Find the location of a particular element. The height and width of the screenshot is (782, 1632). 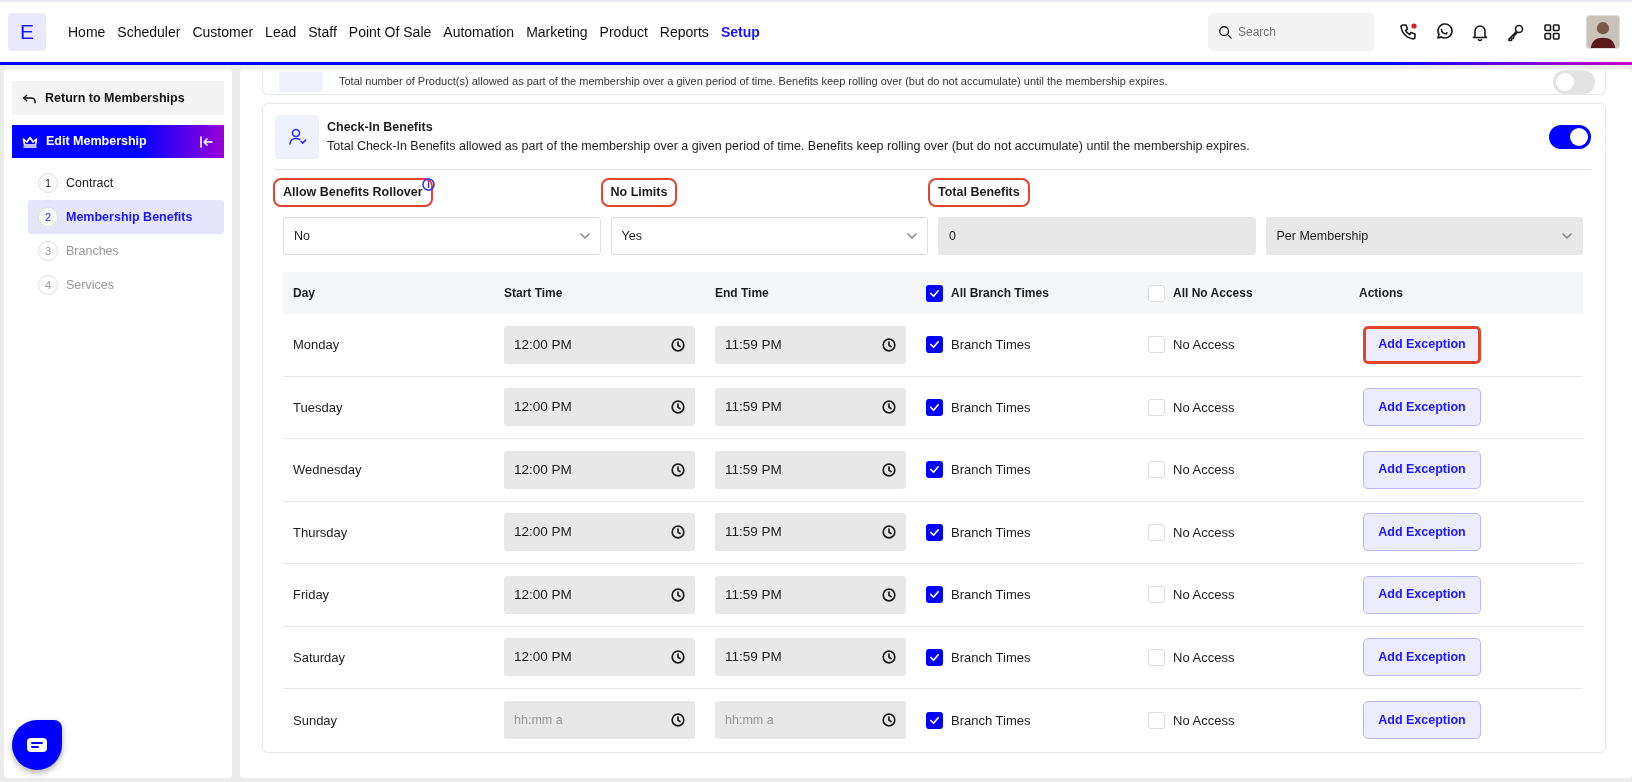

day-label: Saturday is located at coordinates (320, 657).